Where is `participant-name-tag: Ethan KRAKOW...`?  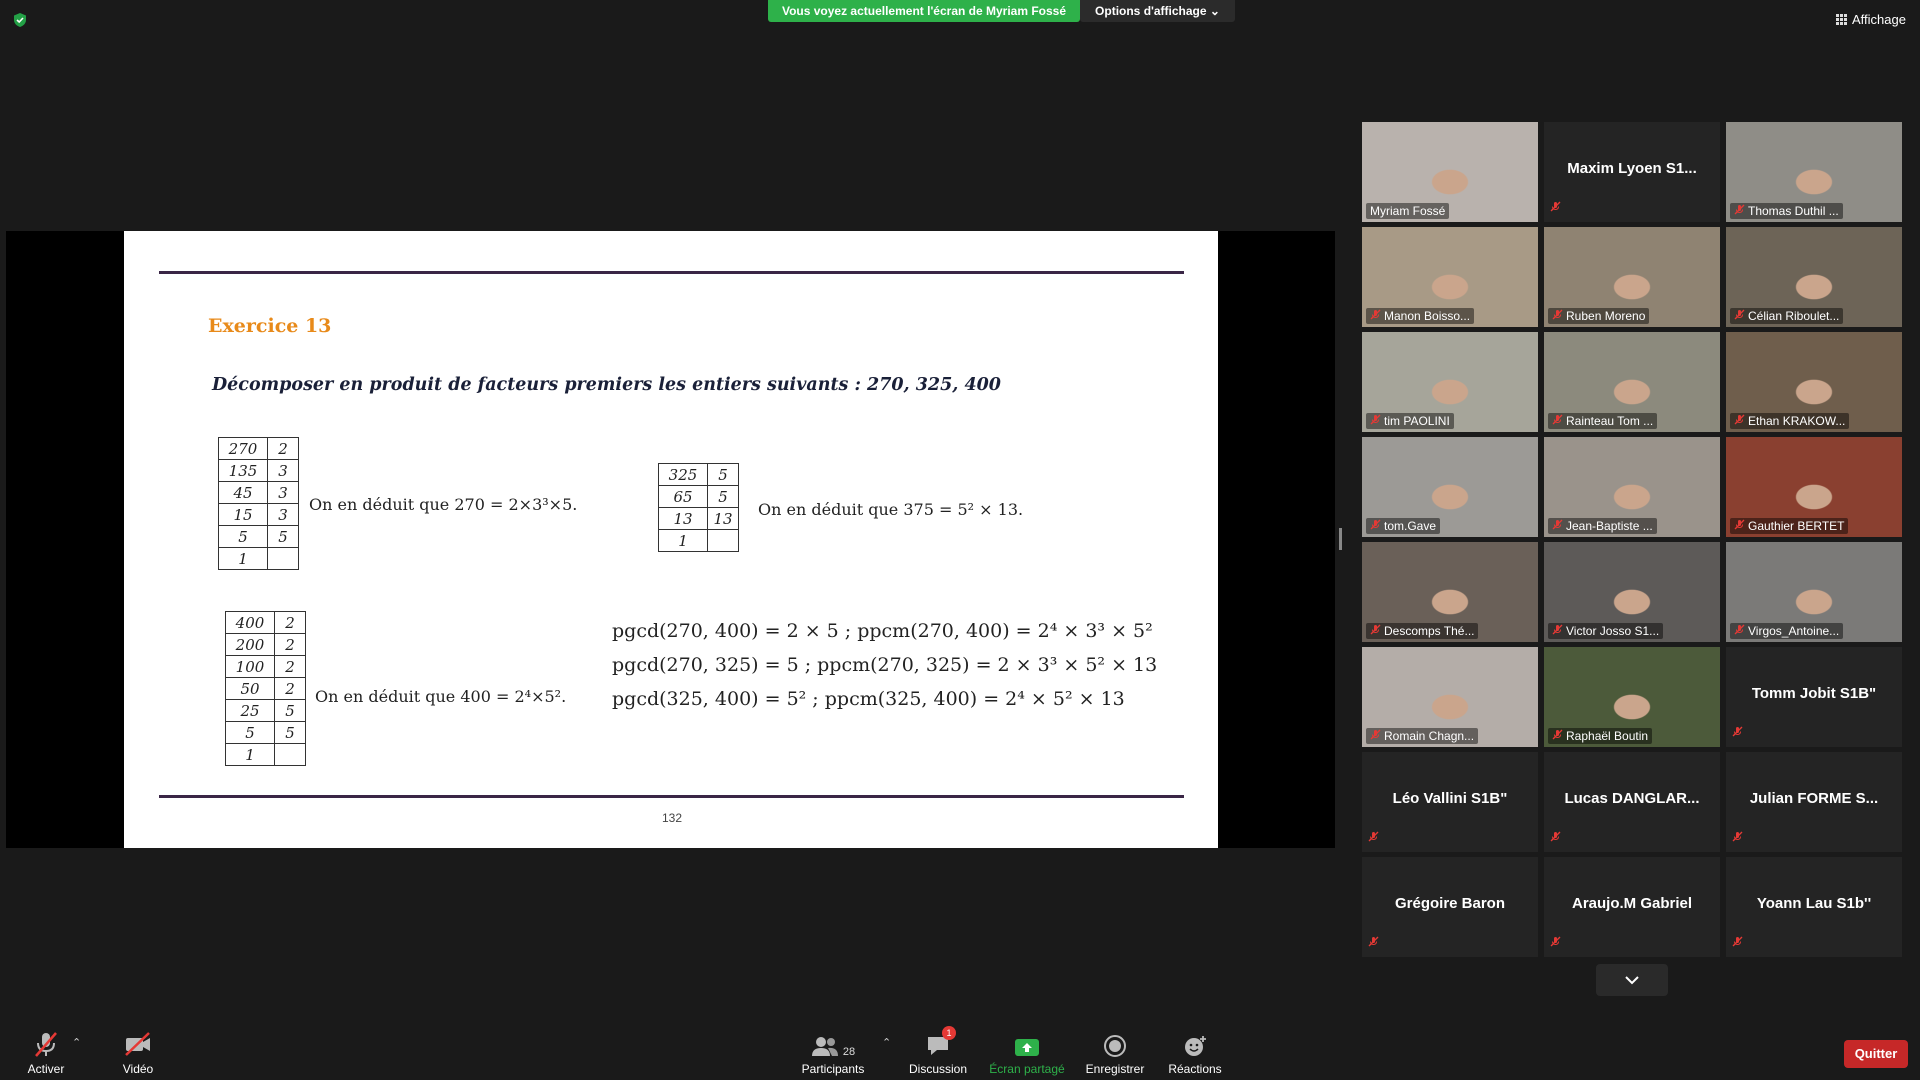
participant-name-tag: Ethan KRAKOW... is located at coordinates (1790, 421).